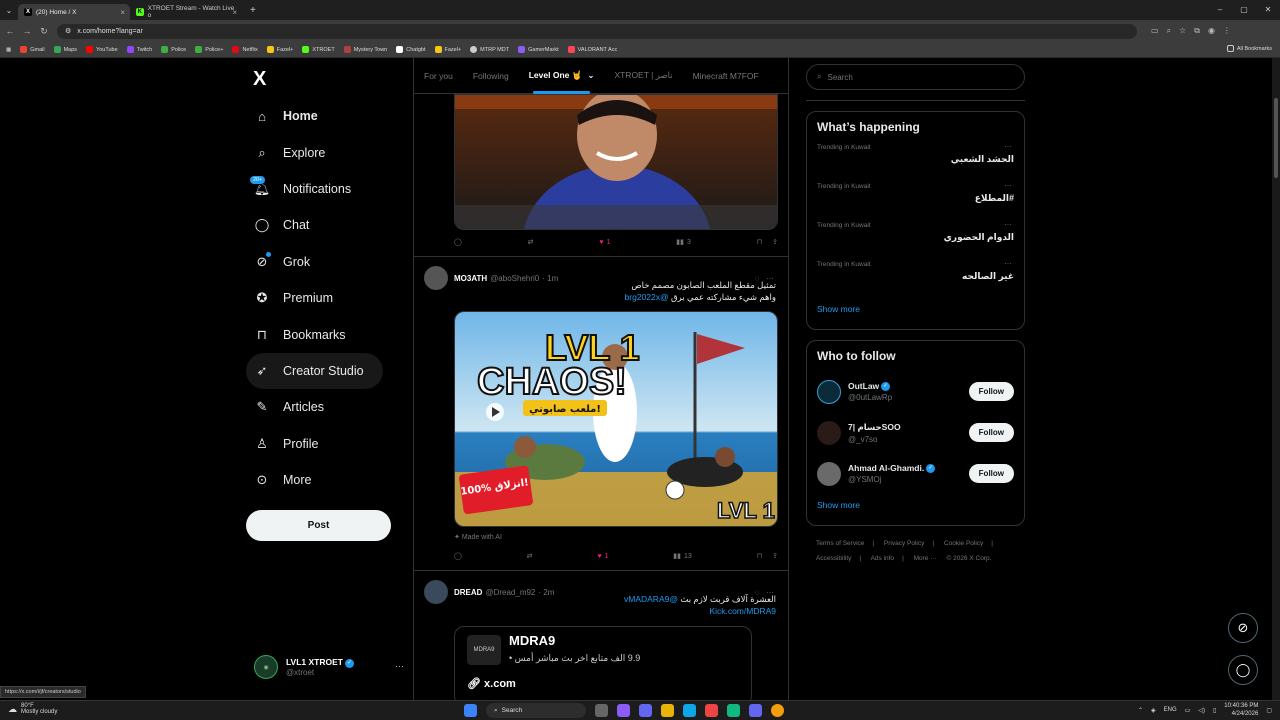  What do you see at coordinates (489, 49) in the screenshot?
I see `bookmark-mtrp: MTRP MDT` at bounding box center [489, 49].